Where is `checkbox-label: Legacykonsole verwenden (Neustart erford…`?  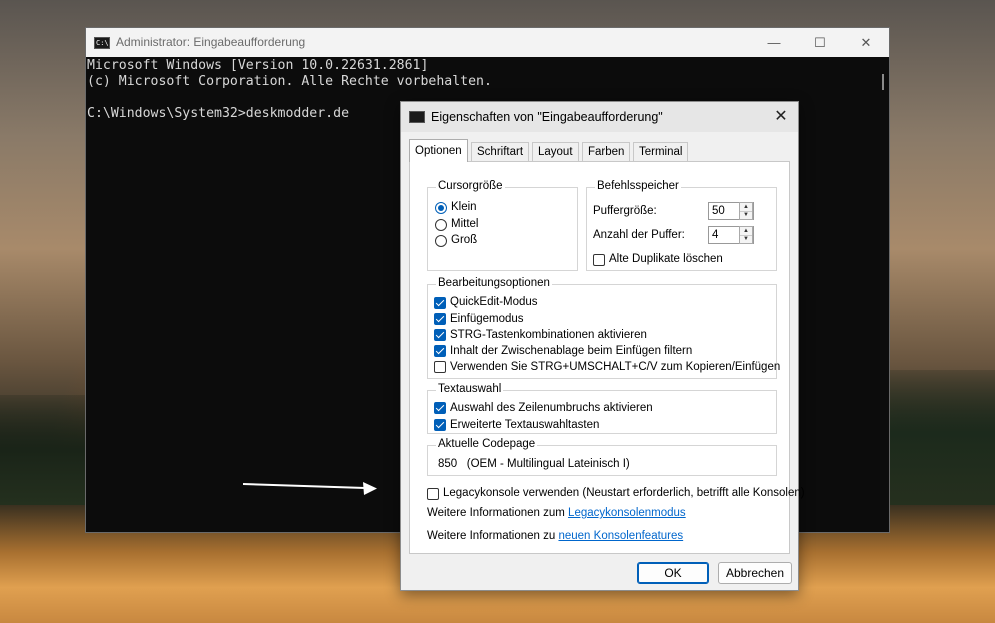 checkbox-label: Legacykonsole verwenden (Neustart erford… is located at coordinates (624, 493).